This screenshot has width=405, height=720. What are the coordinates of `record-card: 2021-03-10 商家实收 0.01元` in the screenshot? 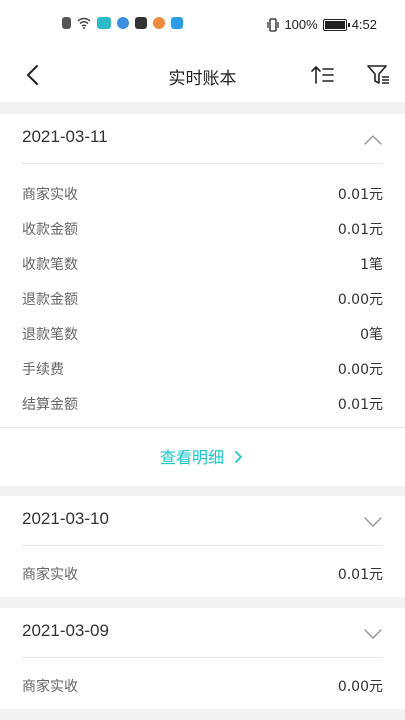 It's located at (202, 546).